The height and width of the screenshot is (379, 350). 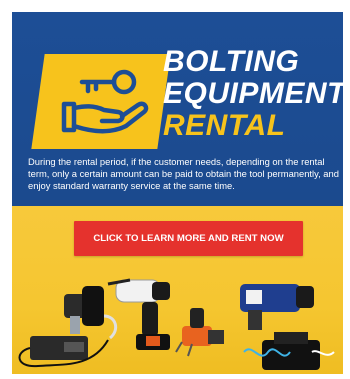 I want to click on battery-wrench-icon, so click(x=138, y=314).